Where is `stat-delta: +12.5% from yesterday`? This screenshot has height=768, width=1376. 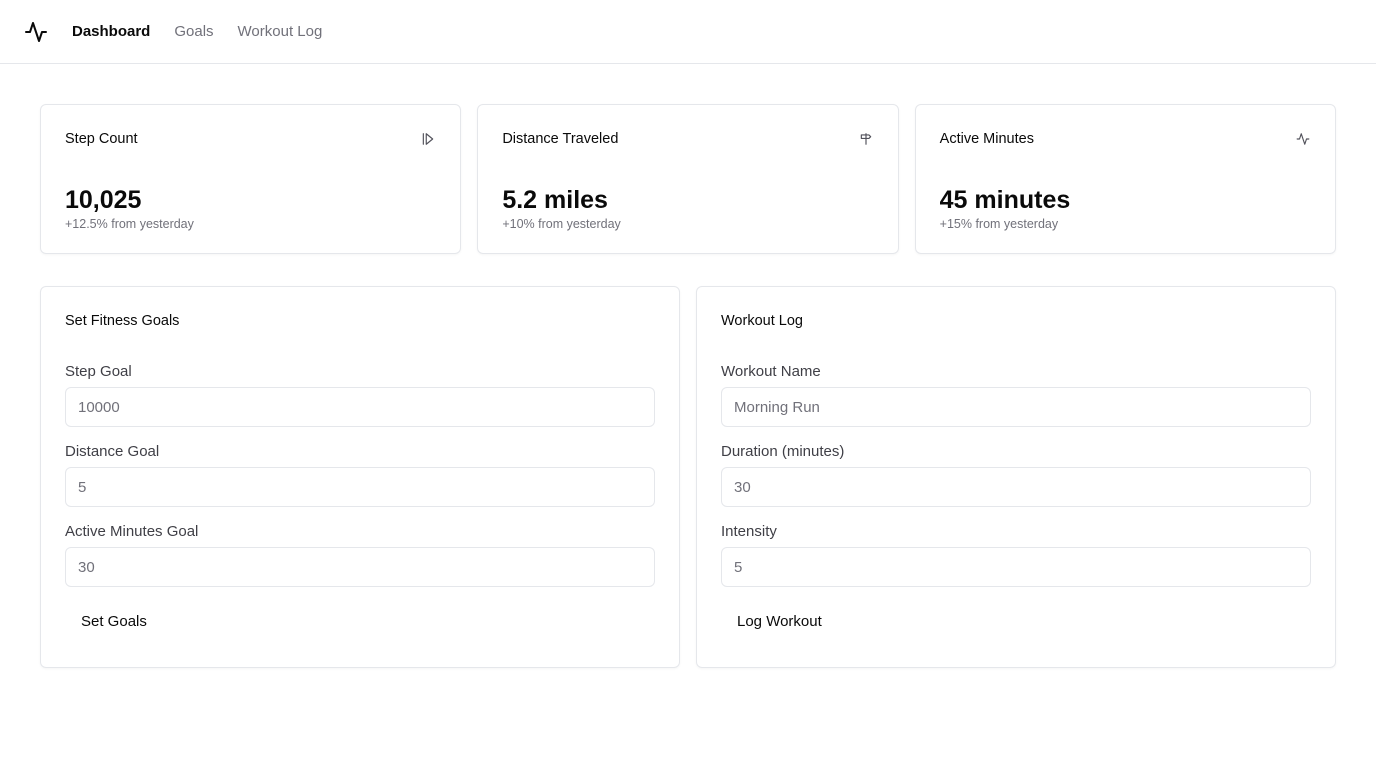
stat-delta: +12.5% from yesterday is located at coordinates (129, 224).